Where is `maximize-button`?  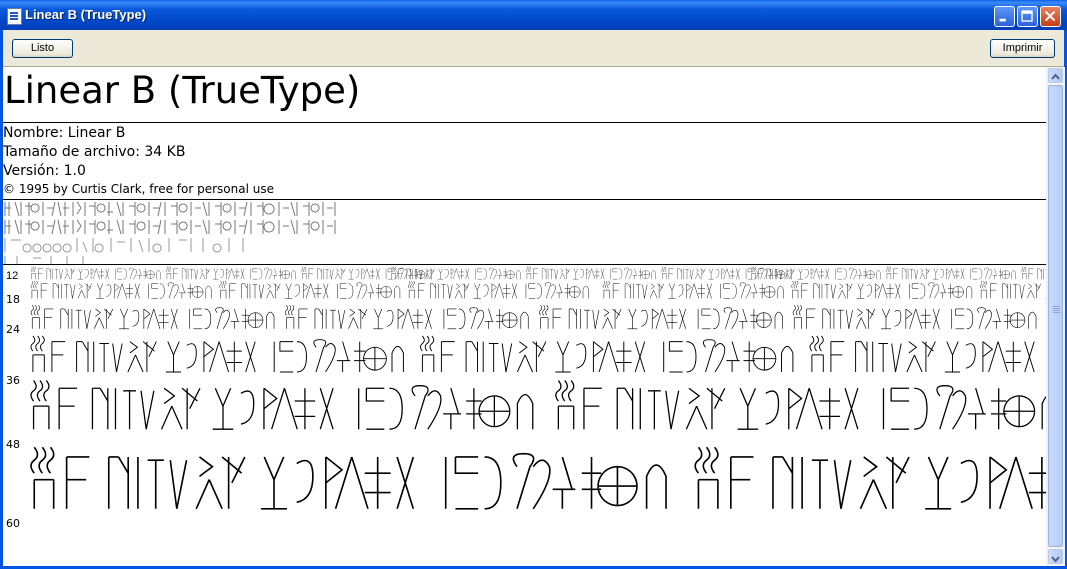
maximize-button is located at coordinates (1027, 16).